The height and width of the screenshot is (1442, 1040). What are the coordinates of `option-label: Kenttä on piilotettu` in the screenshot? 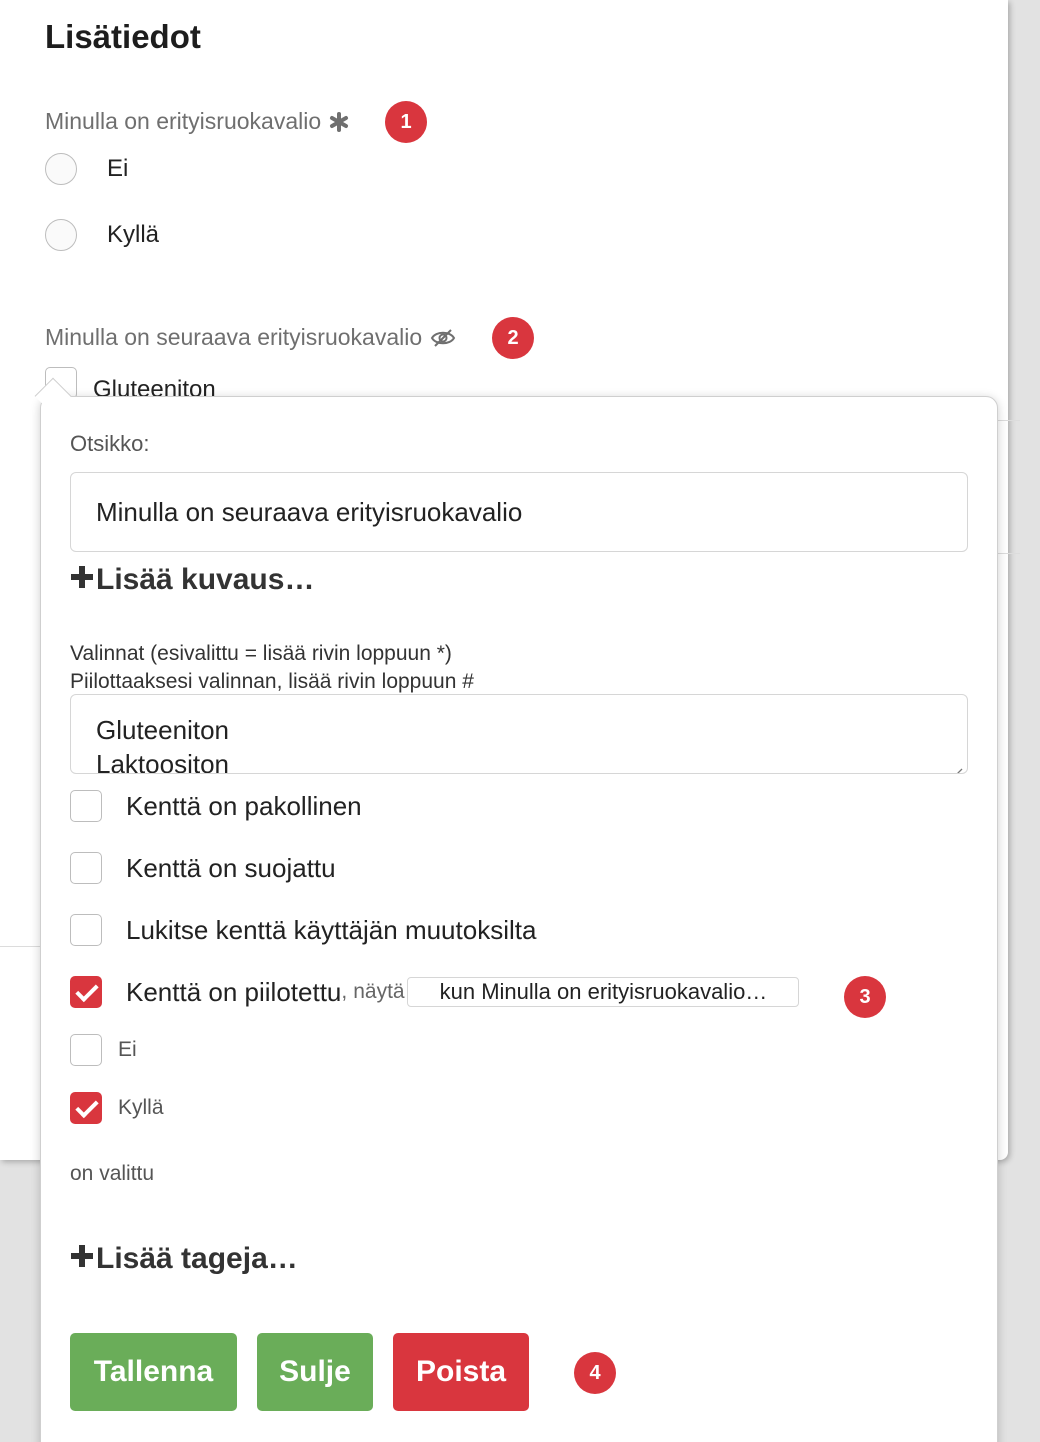 It's located at (234, 991).